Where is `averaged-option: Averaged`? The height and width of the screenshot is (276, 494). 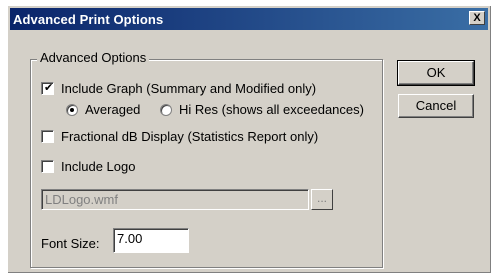
averaged-option: Averaged is located at coordinates (103, 109).